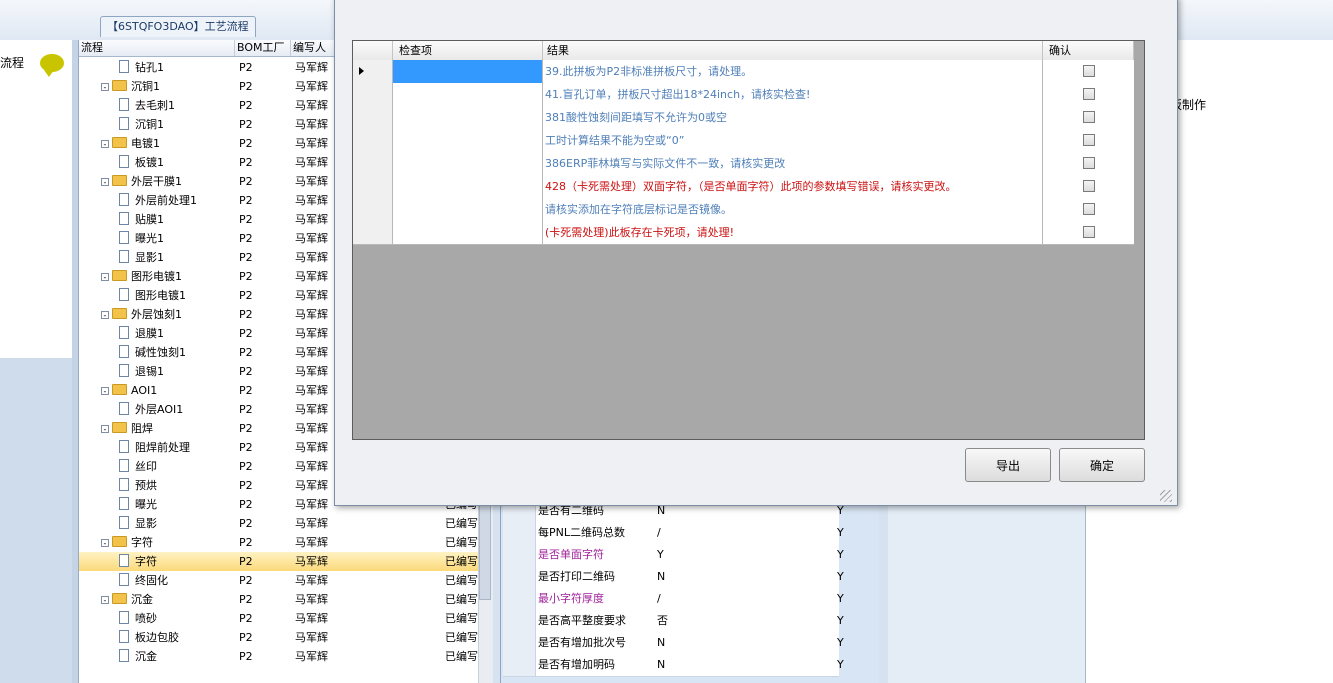  What do you see at coordinates (793, 94) in the screenshot?
I see `result-cell: 41.盲孔订单，拼板尺寸超出18*24inch，请核实检查!` at bounding box center [793, 94].